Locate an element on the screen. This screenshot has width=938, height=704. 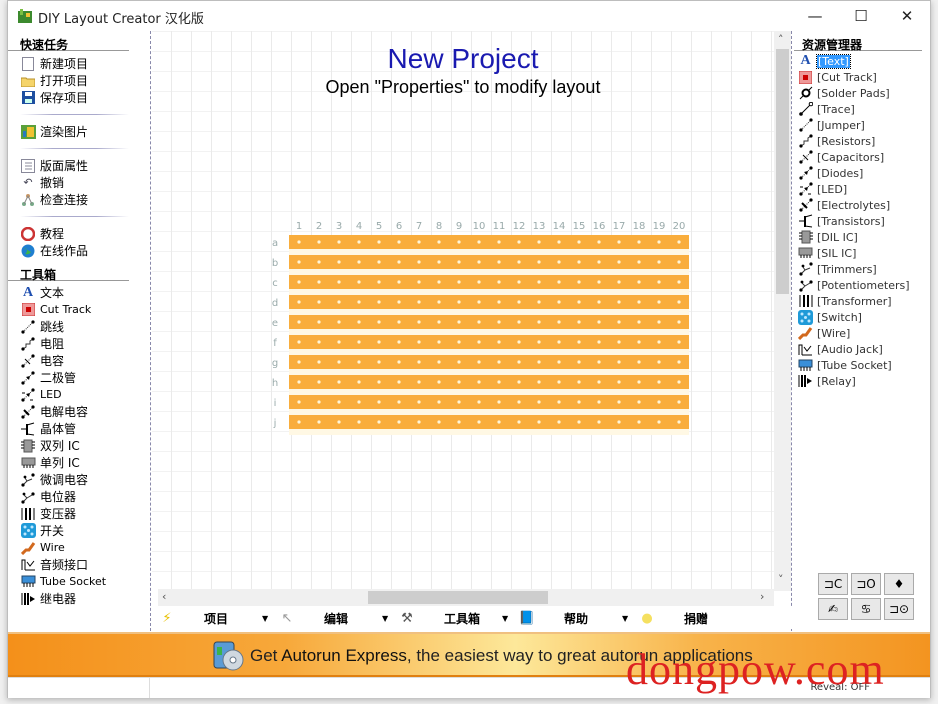
minimize-button: — is located at coordinates (815, 16).